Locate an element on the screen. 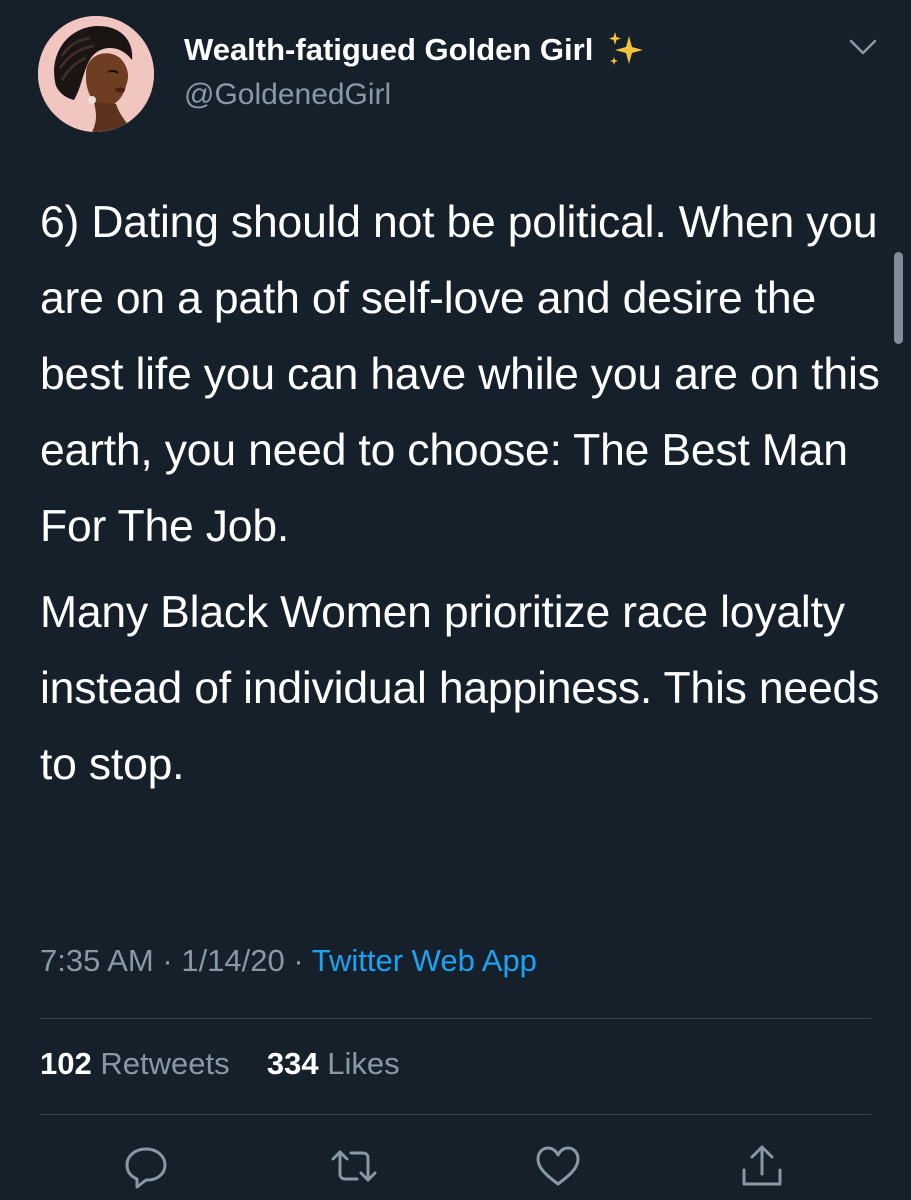  like-icon is located at coordinates (558, 1166).